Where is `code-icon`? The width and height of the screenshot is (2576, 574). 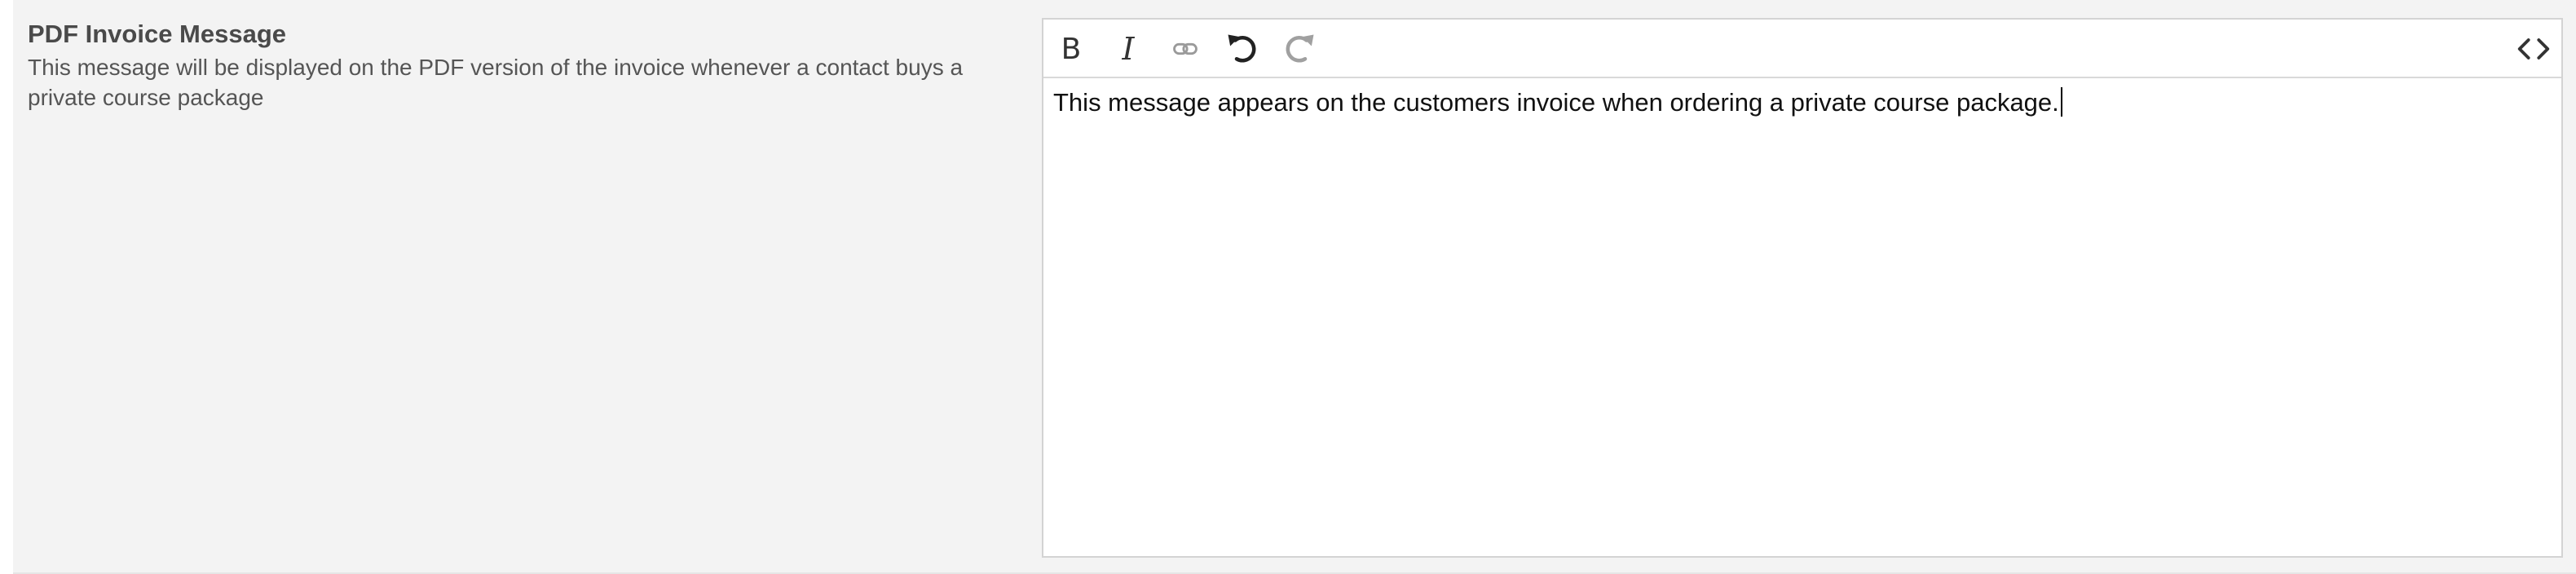
code-icon is located at coordinates (2533, 49).